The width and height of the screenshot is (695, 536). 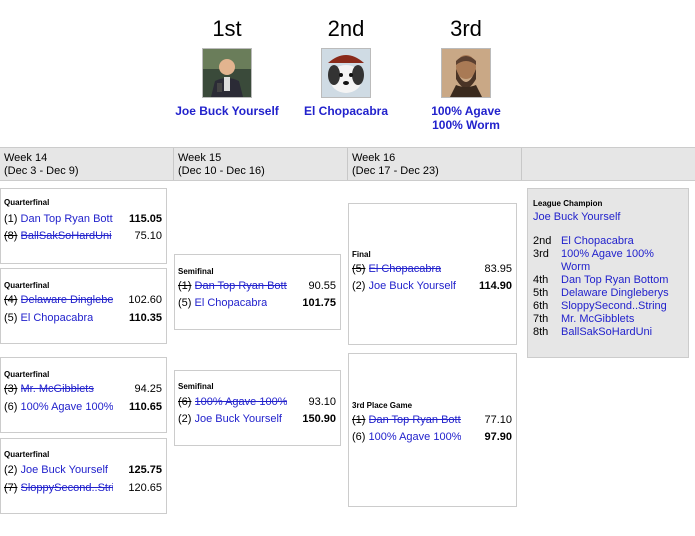 I want to click on portrait-avatar-icon, so click(x=466, y=73).